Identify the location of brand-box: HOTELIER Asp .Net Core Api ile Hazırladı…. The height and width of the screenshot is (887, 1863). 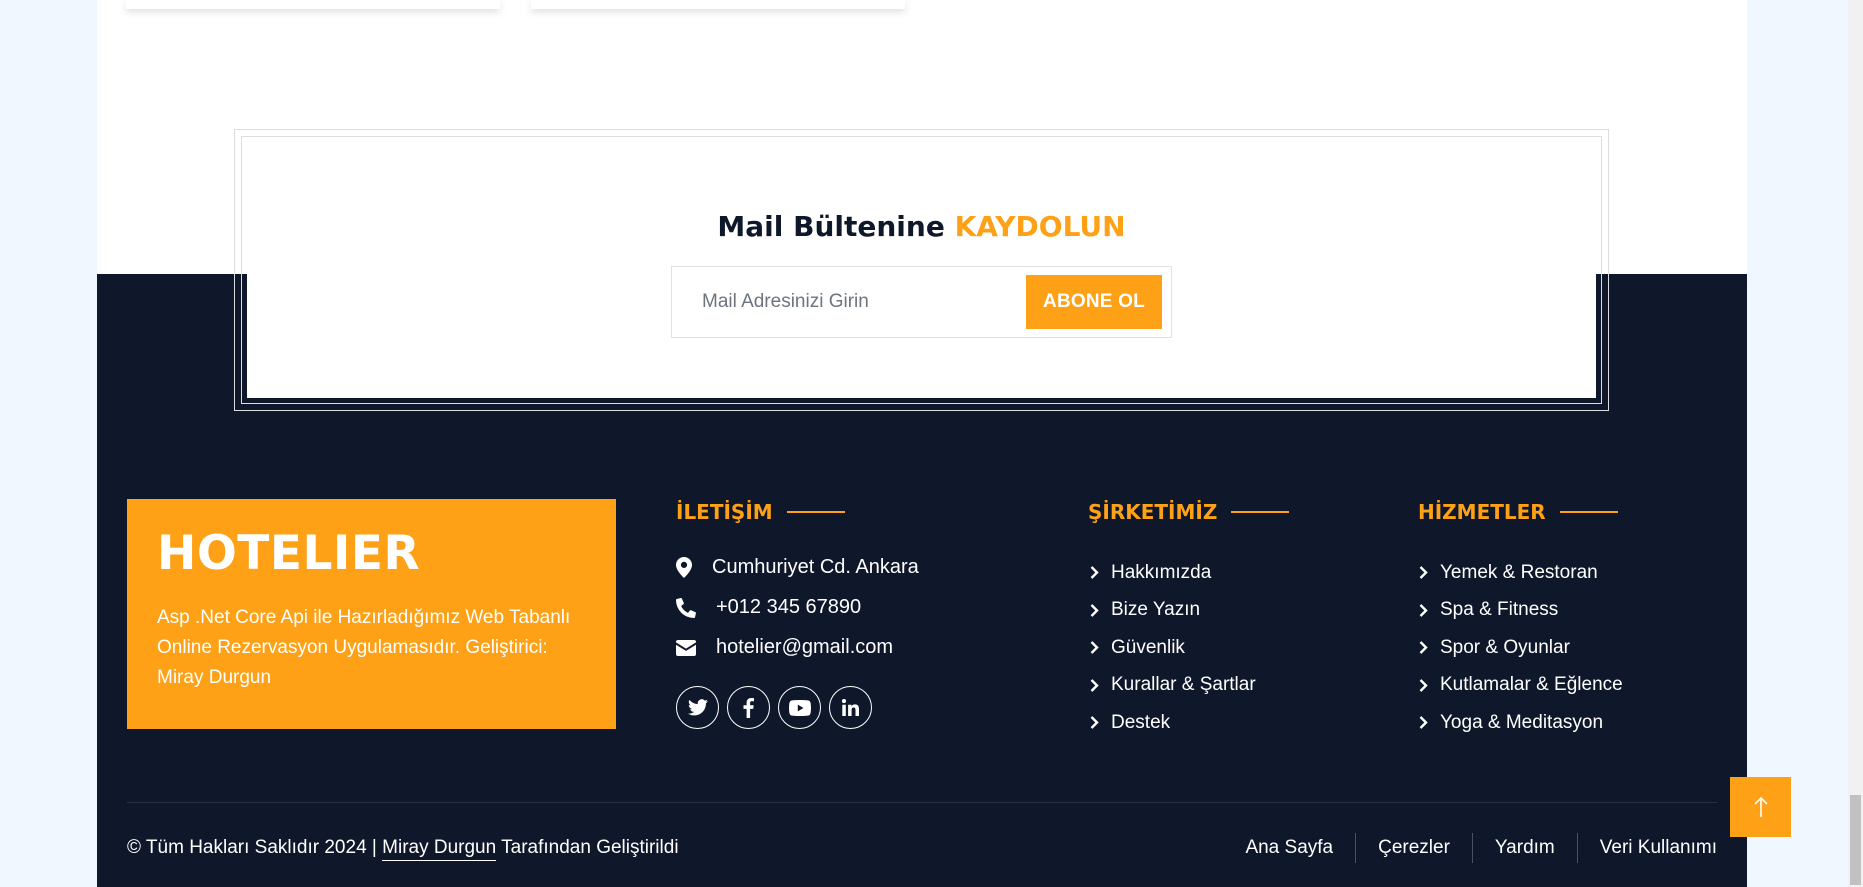
(371, 614).